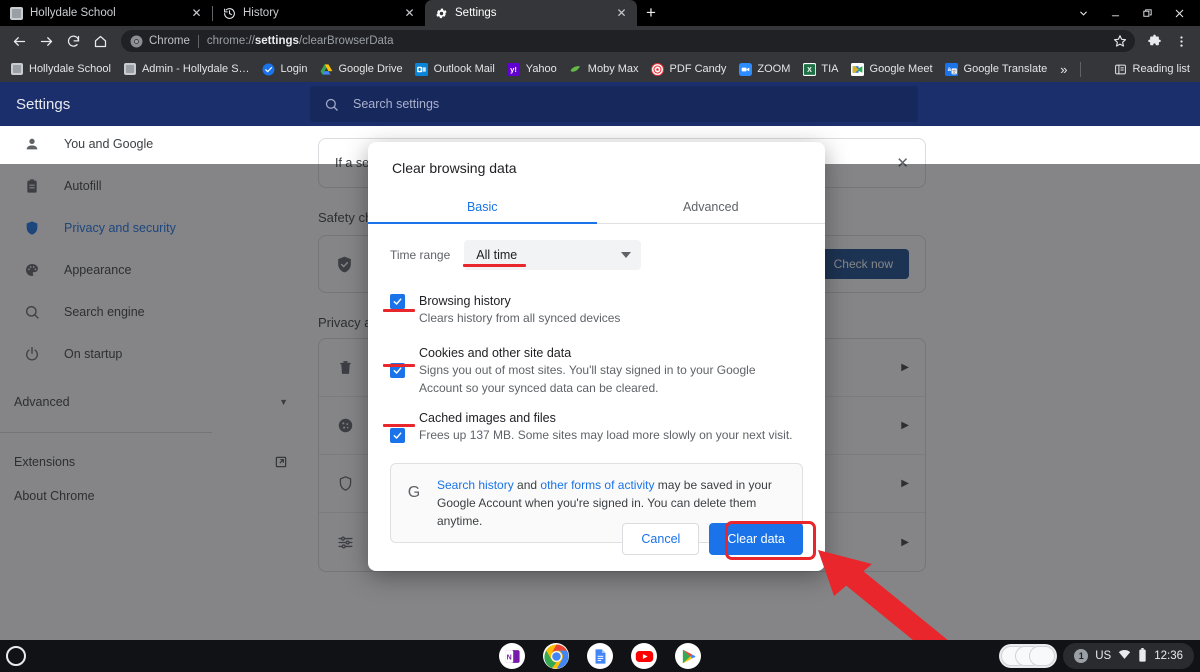 This screenshot has width=1200, height=672. I want to click on page-title: Settings, so click(43, 104).